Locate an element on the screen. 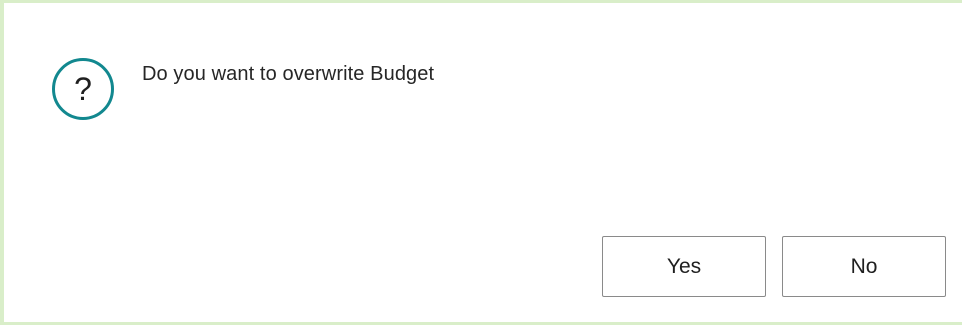 This screenshot has width=962, height=325. question-circle-icon: ? is located at coordinates (83, 89).